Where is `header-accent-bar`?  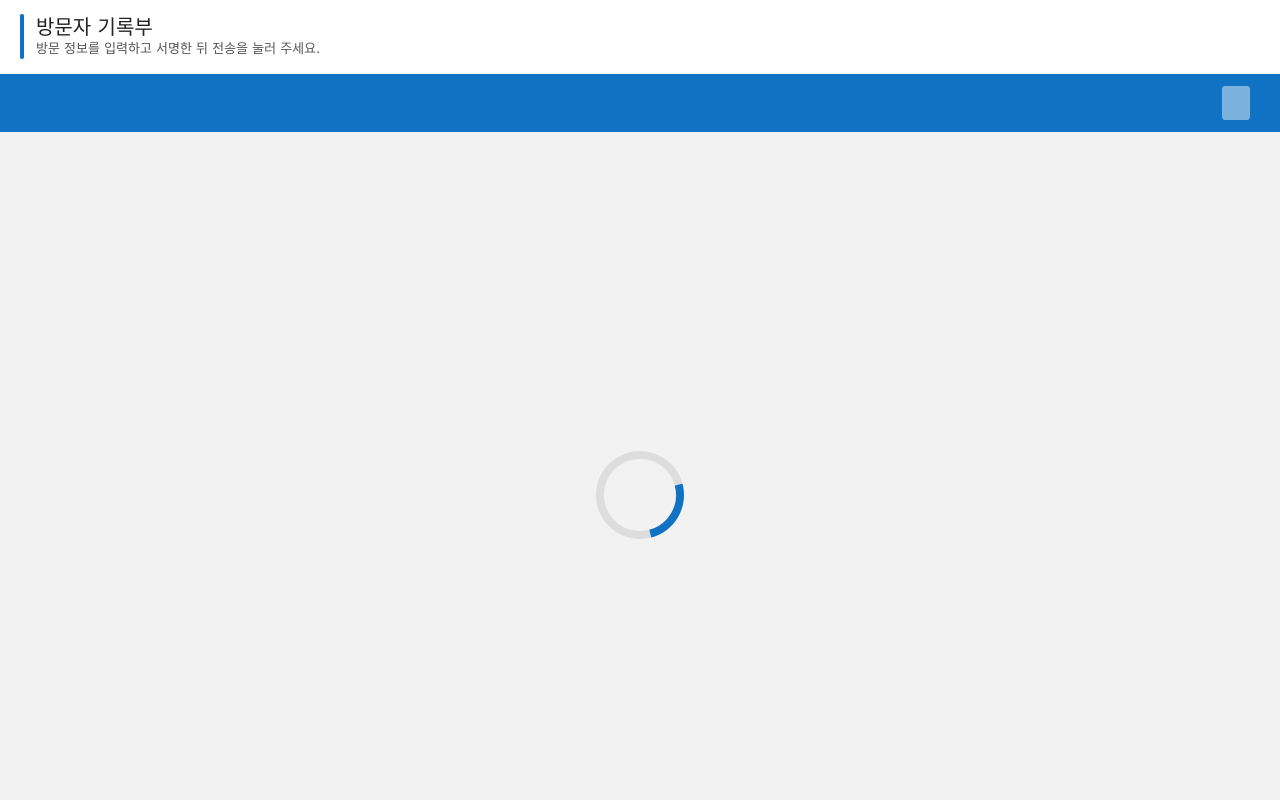 header-accent-bar is located at coordinates (22, 36).